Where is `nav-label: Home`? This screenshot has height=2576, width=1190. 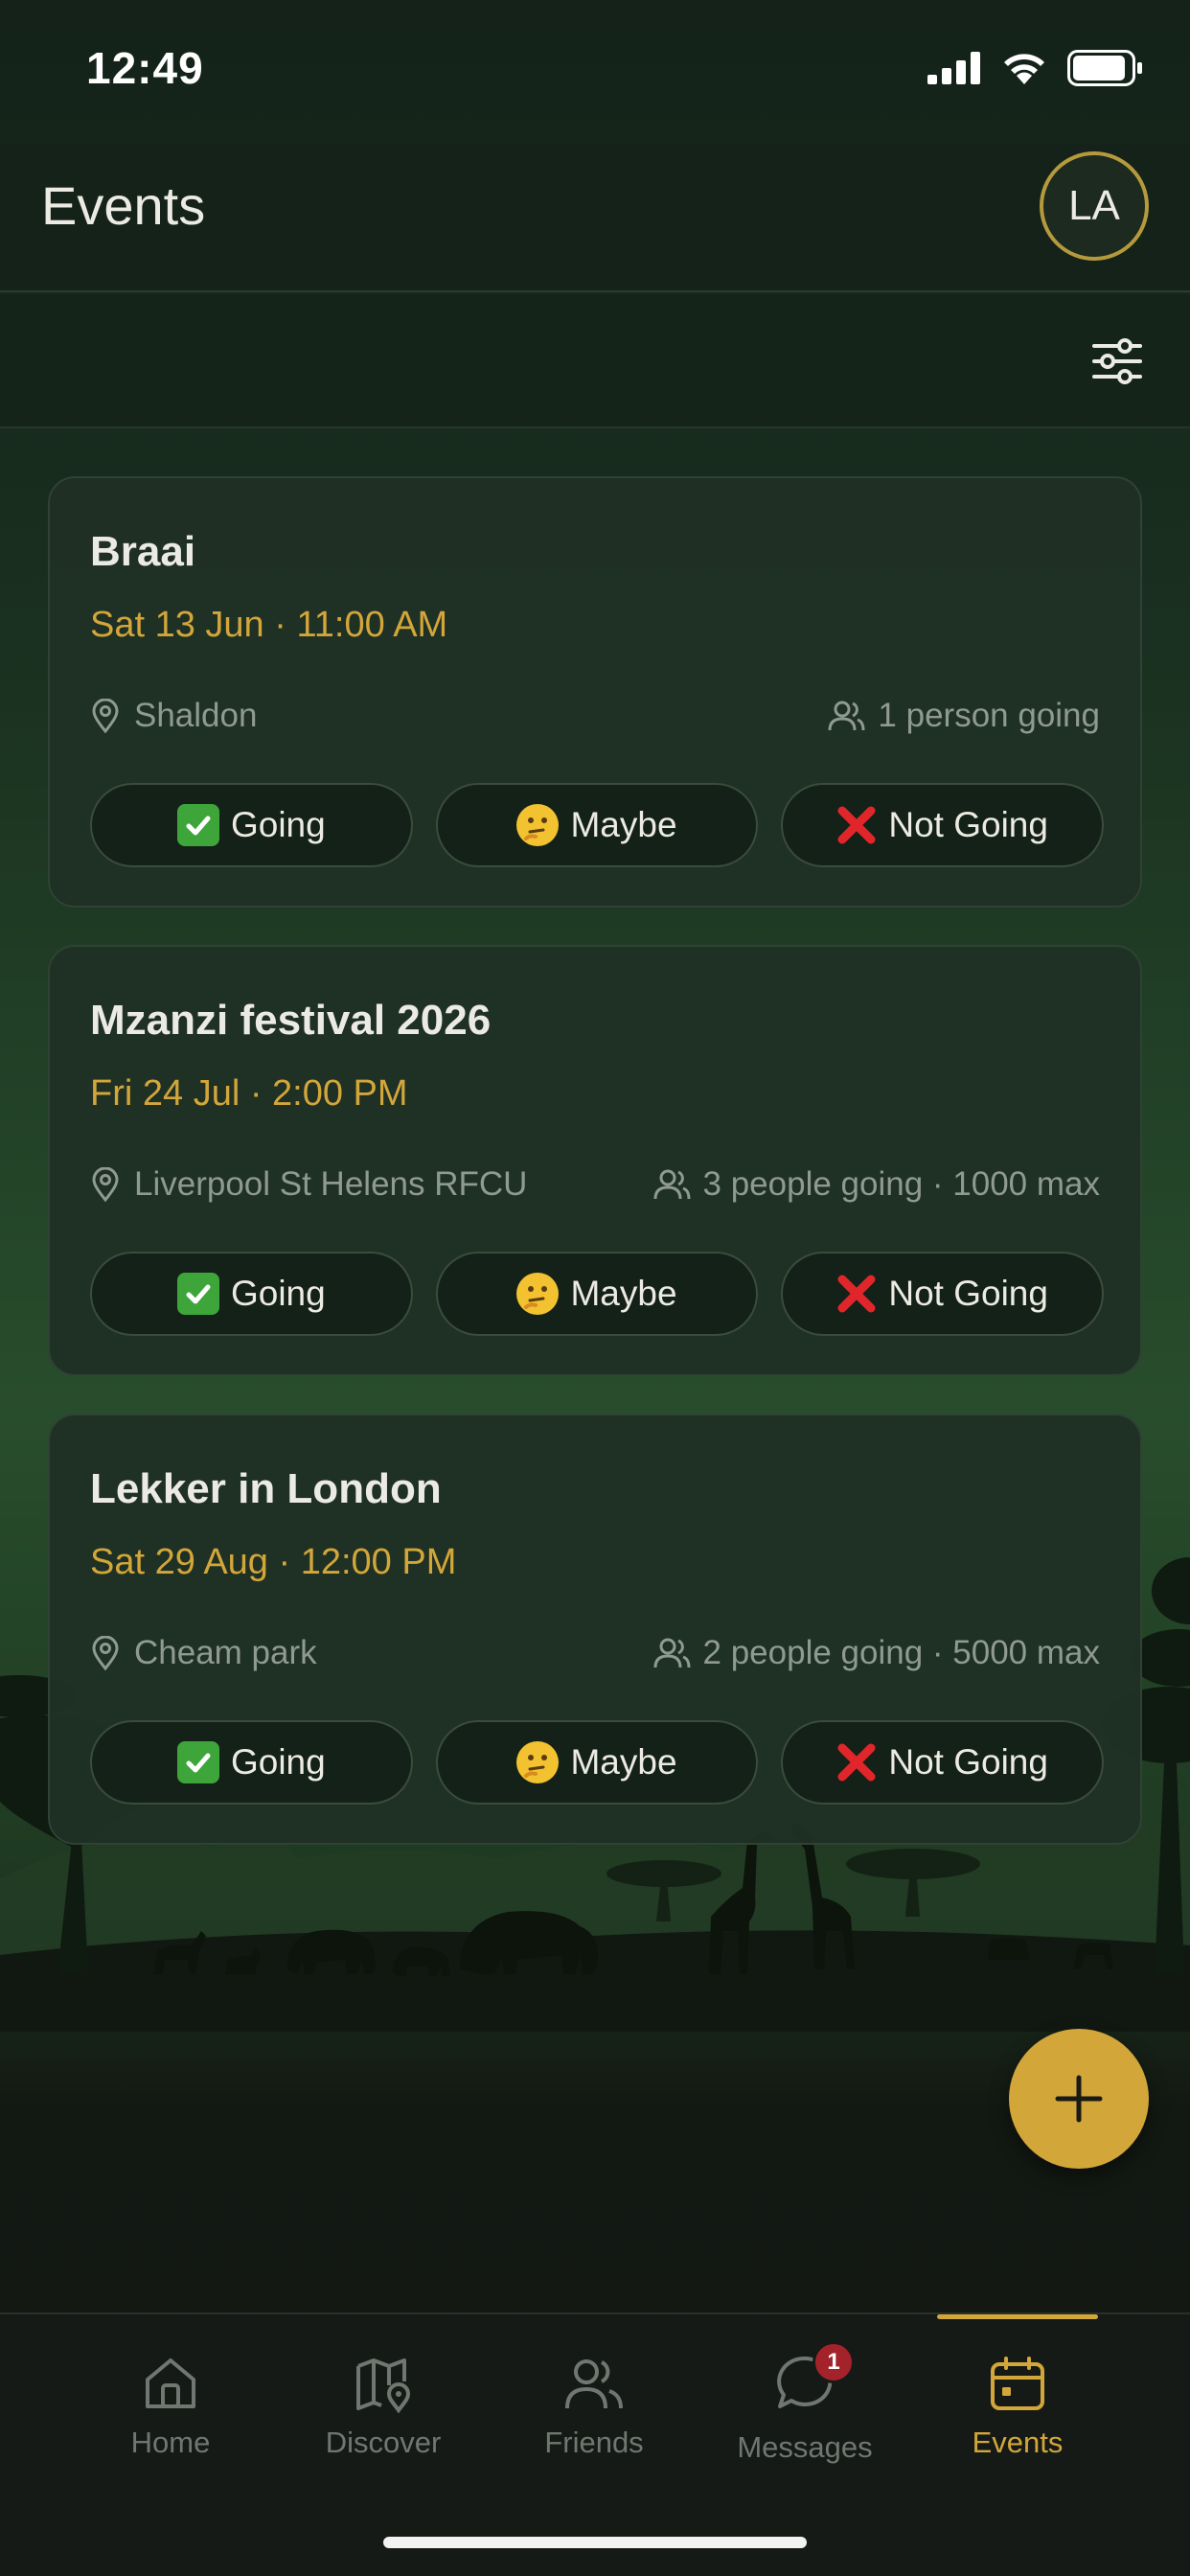 nav-label: Home is located at coordinates (171, 2442).